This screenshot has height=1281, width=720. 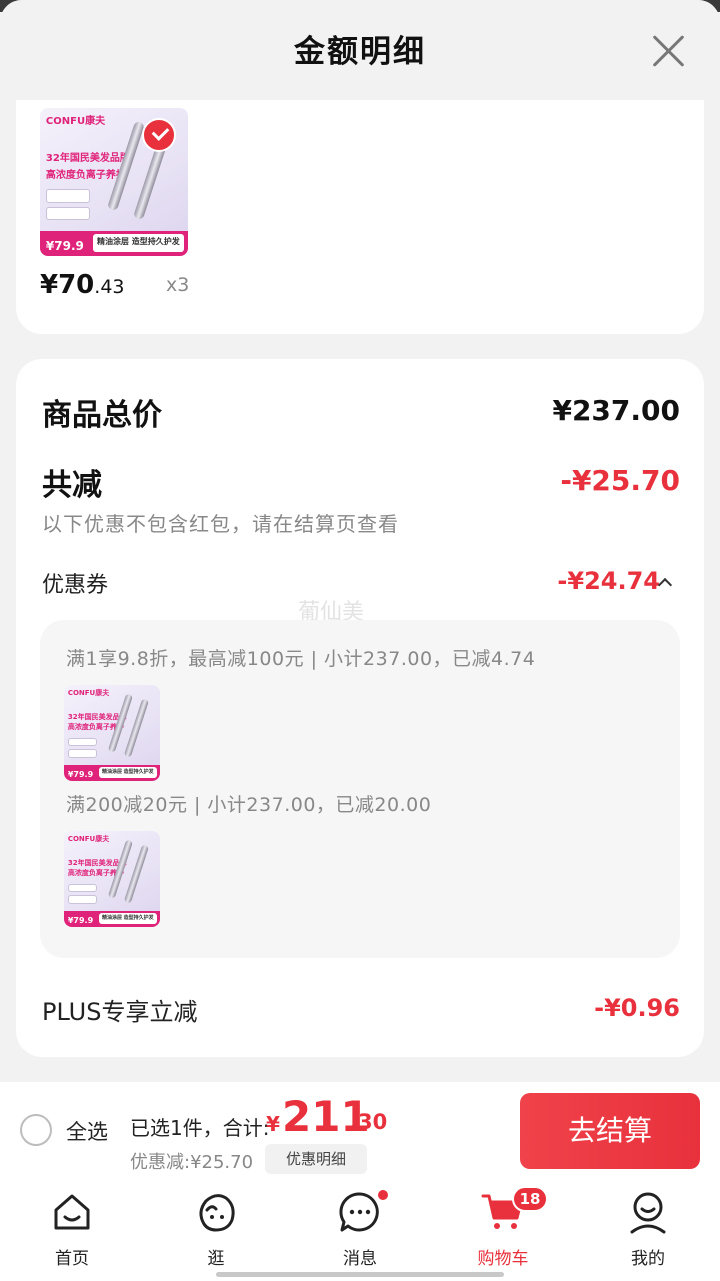 What do you see at coordinates (648, 1259) in the screenshot?
I see `tab-label: 我的` at bounding box center [648, 1259].